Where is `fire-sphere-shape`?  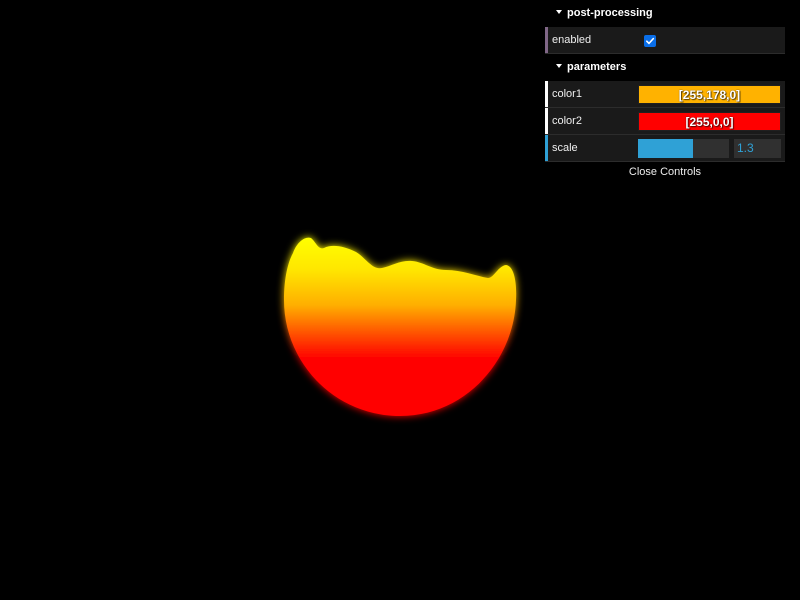 fire-sphere-shape is located at coordinates (400, 326).